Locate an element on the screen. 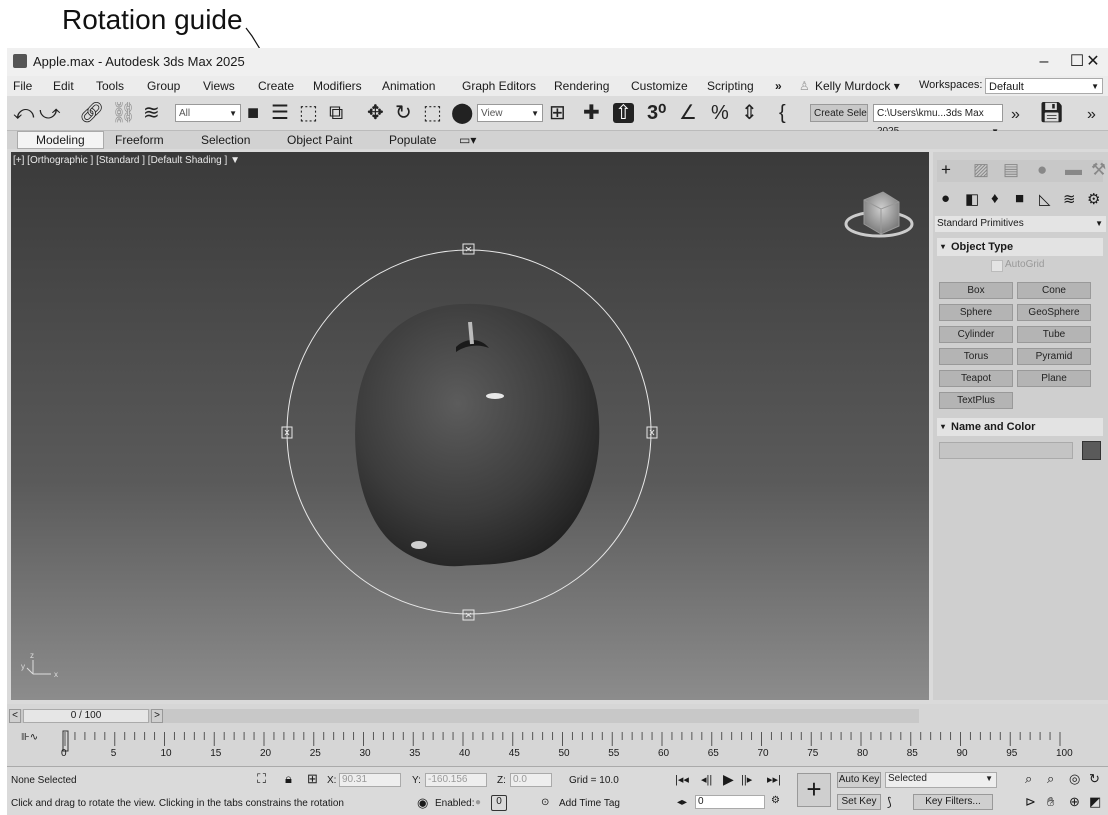 This screenshot has height=815, width=1108. menu-tools: Tools is located at coordinates (110, 86).